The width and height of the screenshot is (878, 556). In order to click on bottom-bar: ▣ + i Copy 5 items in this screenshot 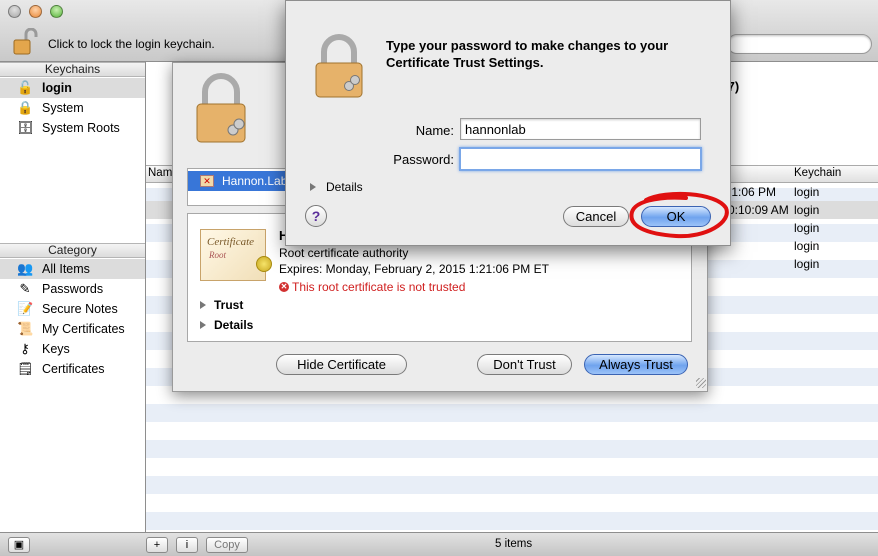, I will do `click(439, 544)`.